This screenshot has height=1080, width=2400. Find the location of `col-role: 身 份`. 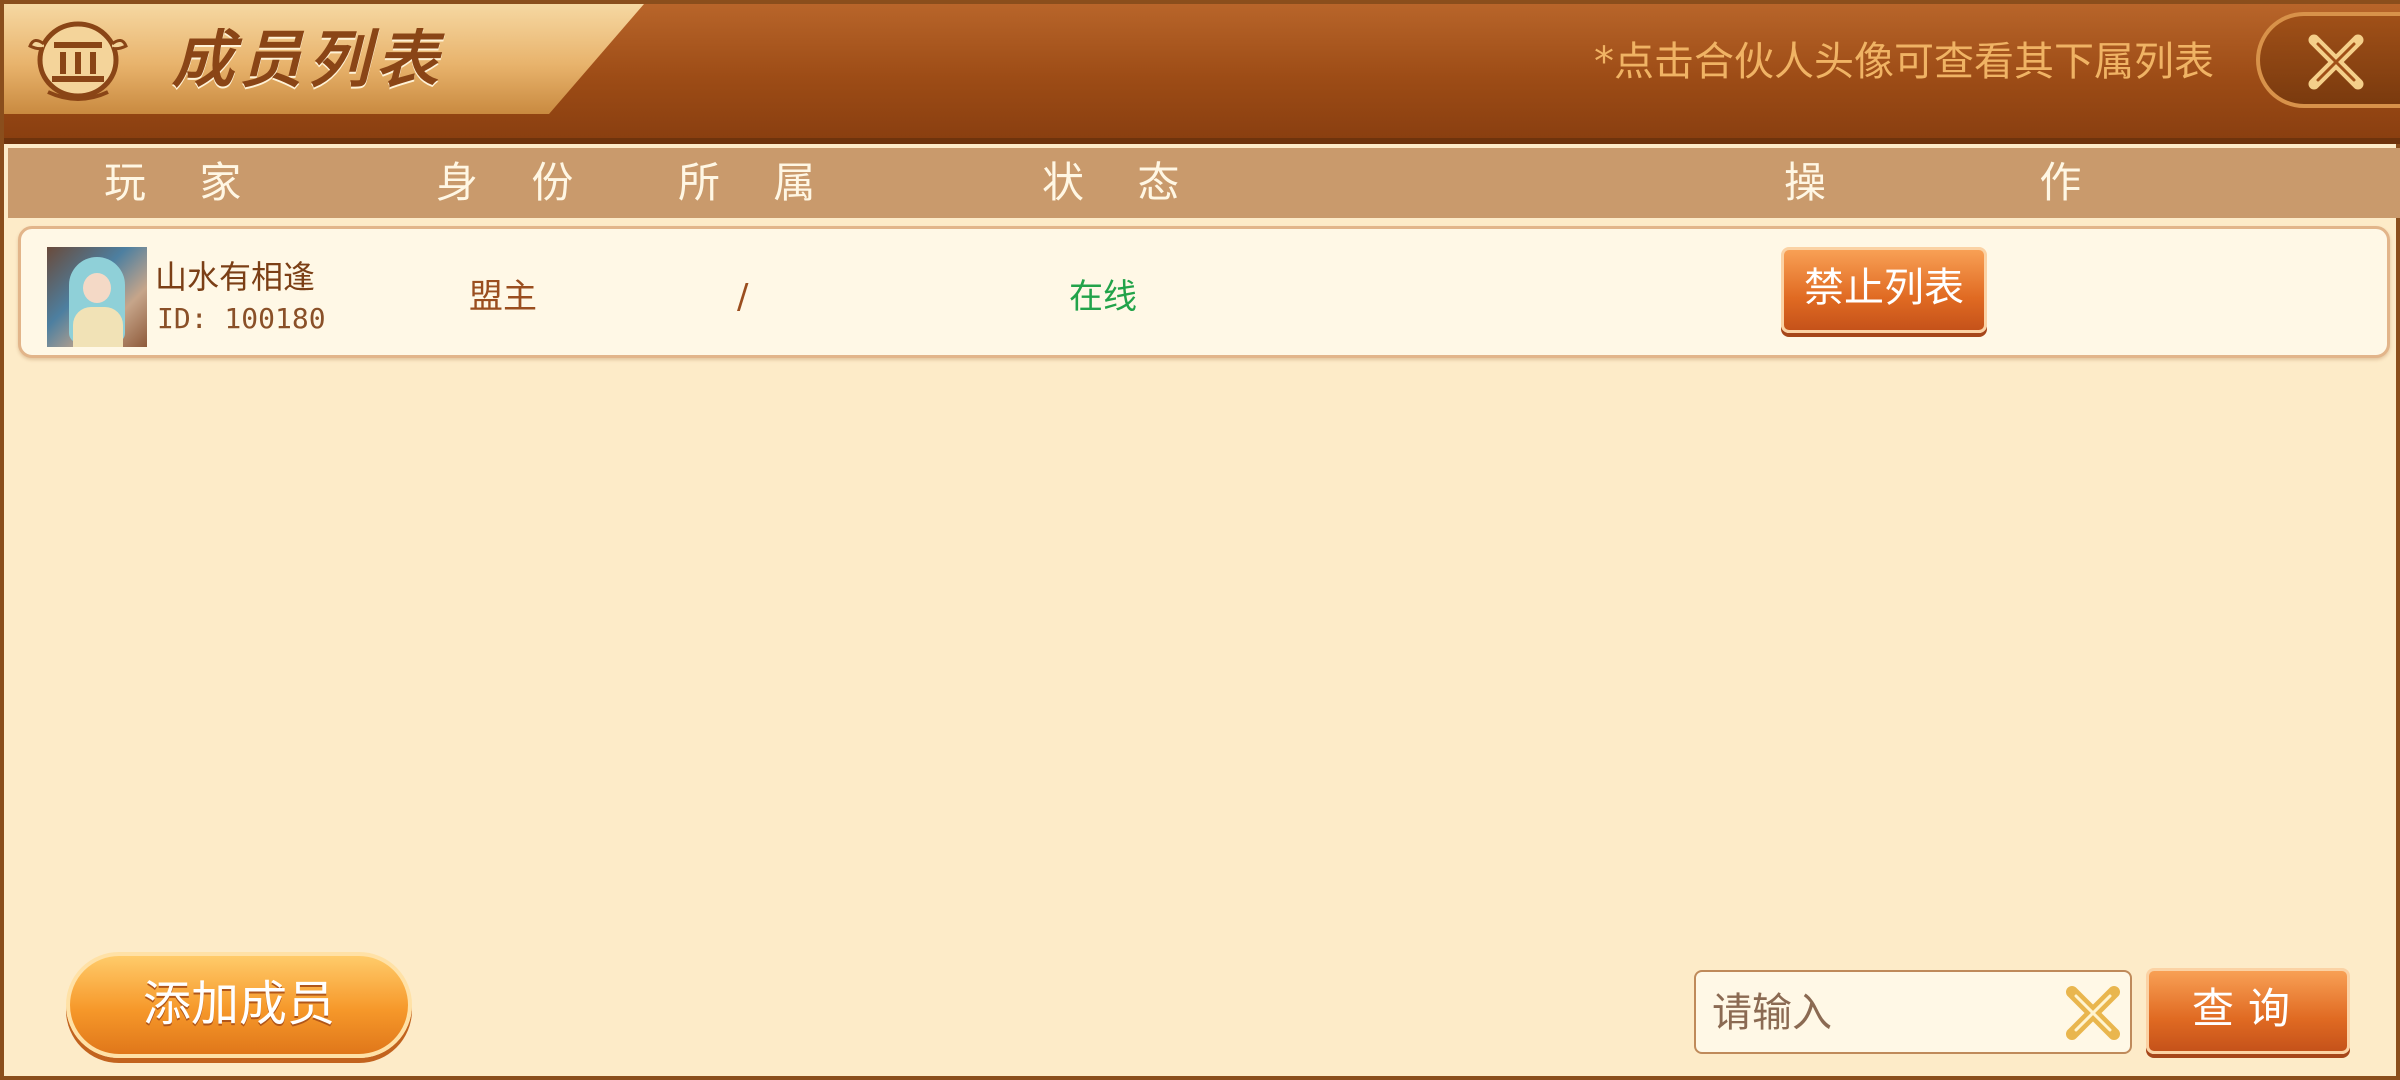

col-role: 身 份 is located at coordinates (515, 182).